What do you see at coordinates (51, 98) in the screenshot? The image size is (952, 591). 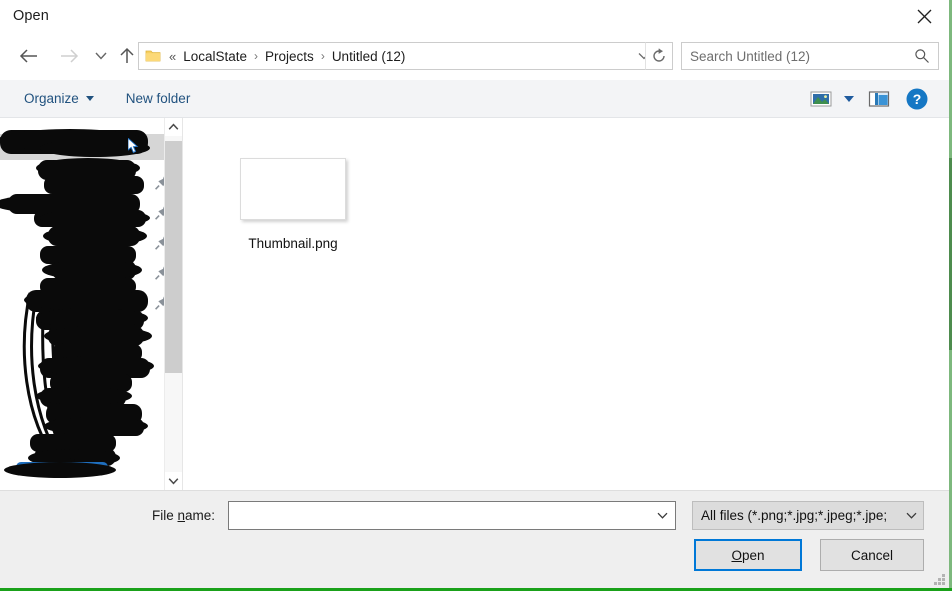 I see `organize-label: Organize` at bounding box center [51, 98].